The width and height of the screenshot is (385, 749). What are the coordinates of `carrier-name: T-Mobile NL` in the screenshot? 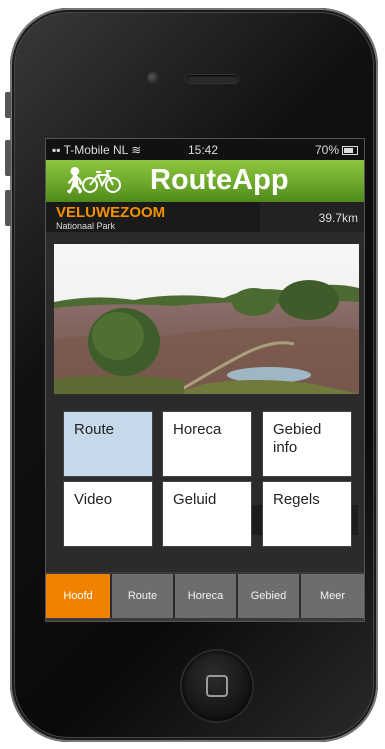 It's located at (95, 150).